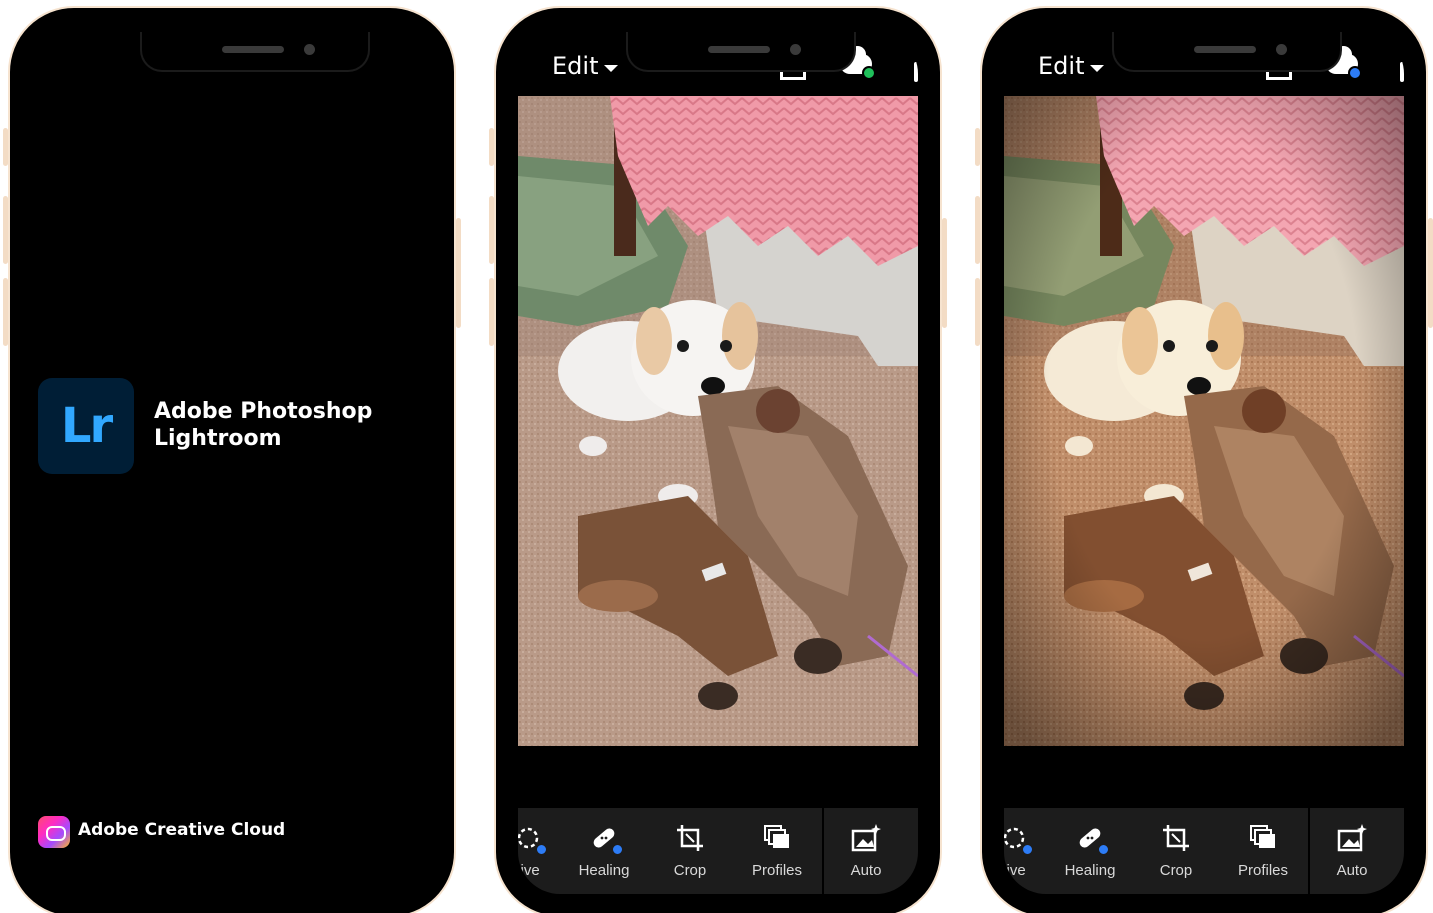 This screenshot has height=913, width=1433. Describe the element at coordinates (54, 832) in the screenshot. I see `creative-cloud-icon` at that location.